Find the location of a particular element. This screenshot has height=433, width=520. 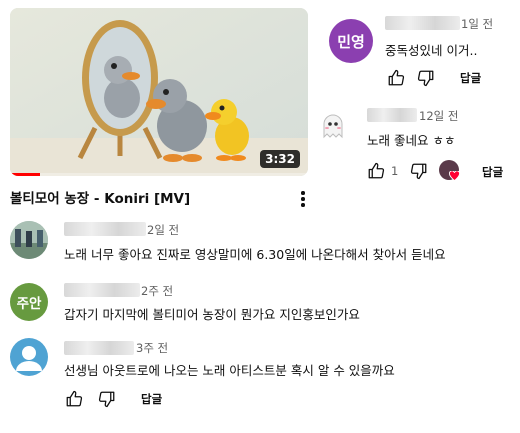

like-count: 1 is located at coordinates (395, 171).